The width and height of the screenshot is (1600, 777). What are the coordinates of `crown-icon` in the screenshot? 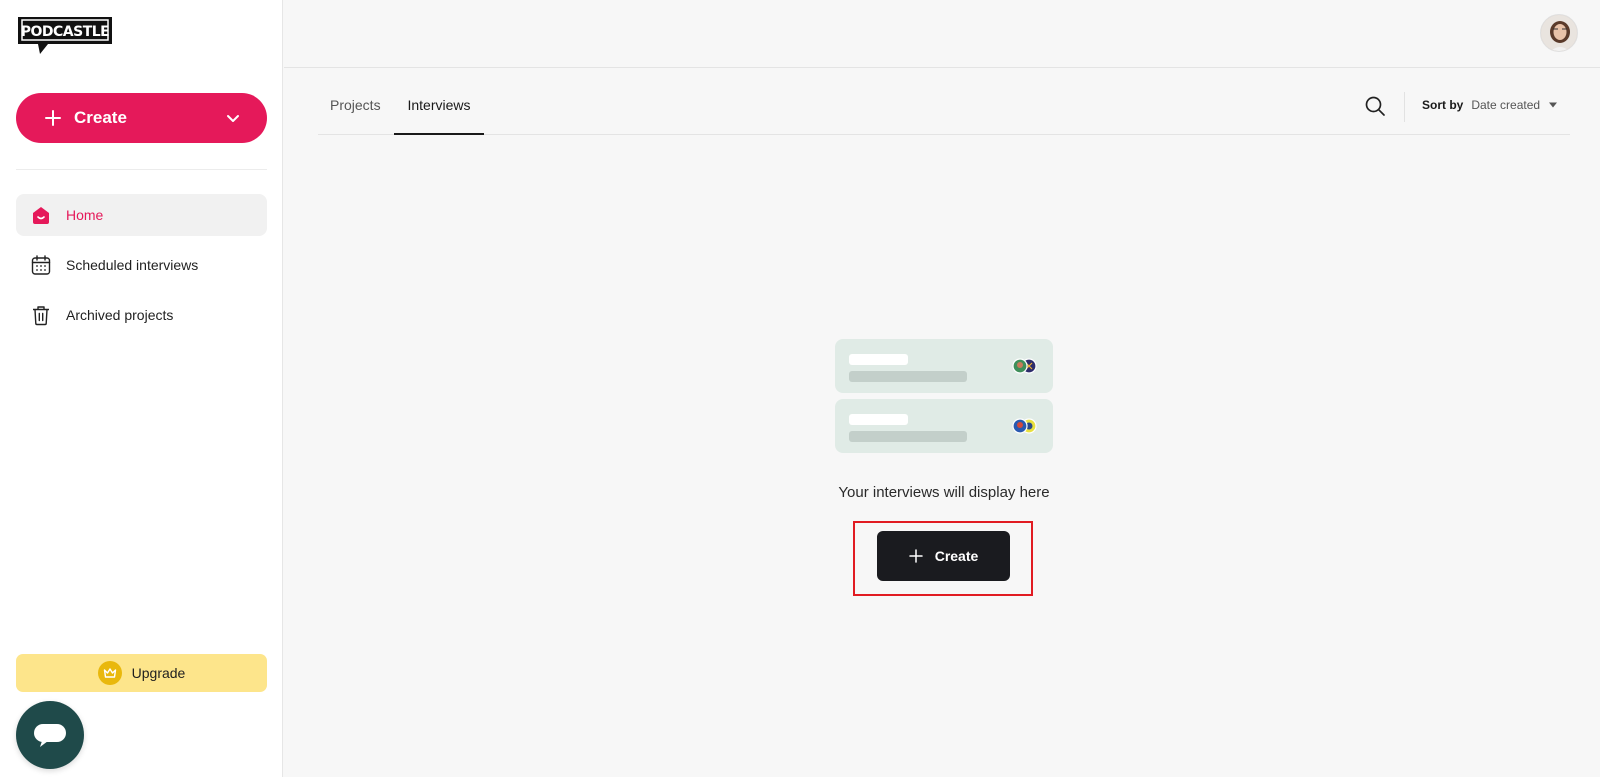 It's located at (109, 673).